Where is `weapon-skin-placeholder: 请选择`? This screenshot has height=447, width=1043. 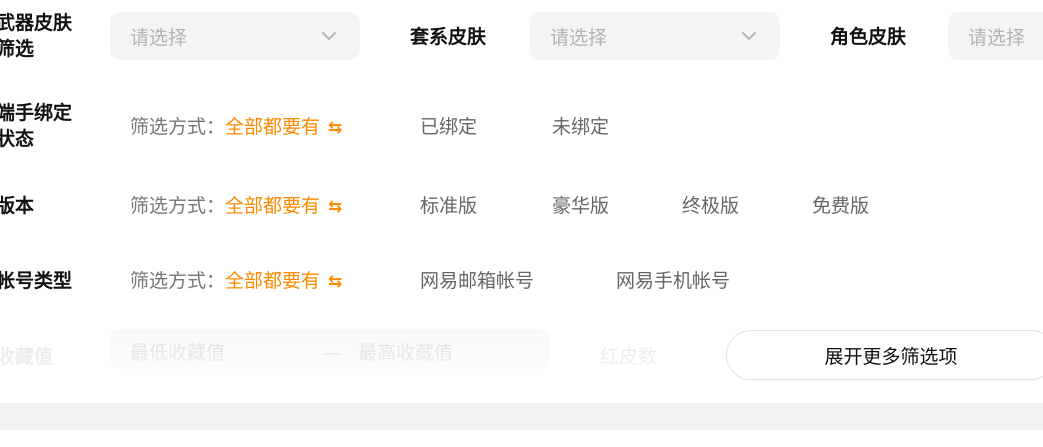
weapon-skin-placeholder: 请选择 is located at coordinates (159, 37).